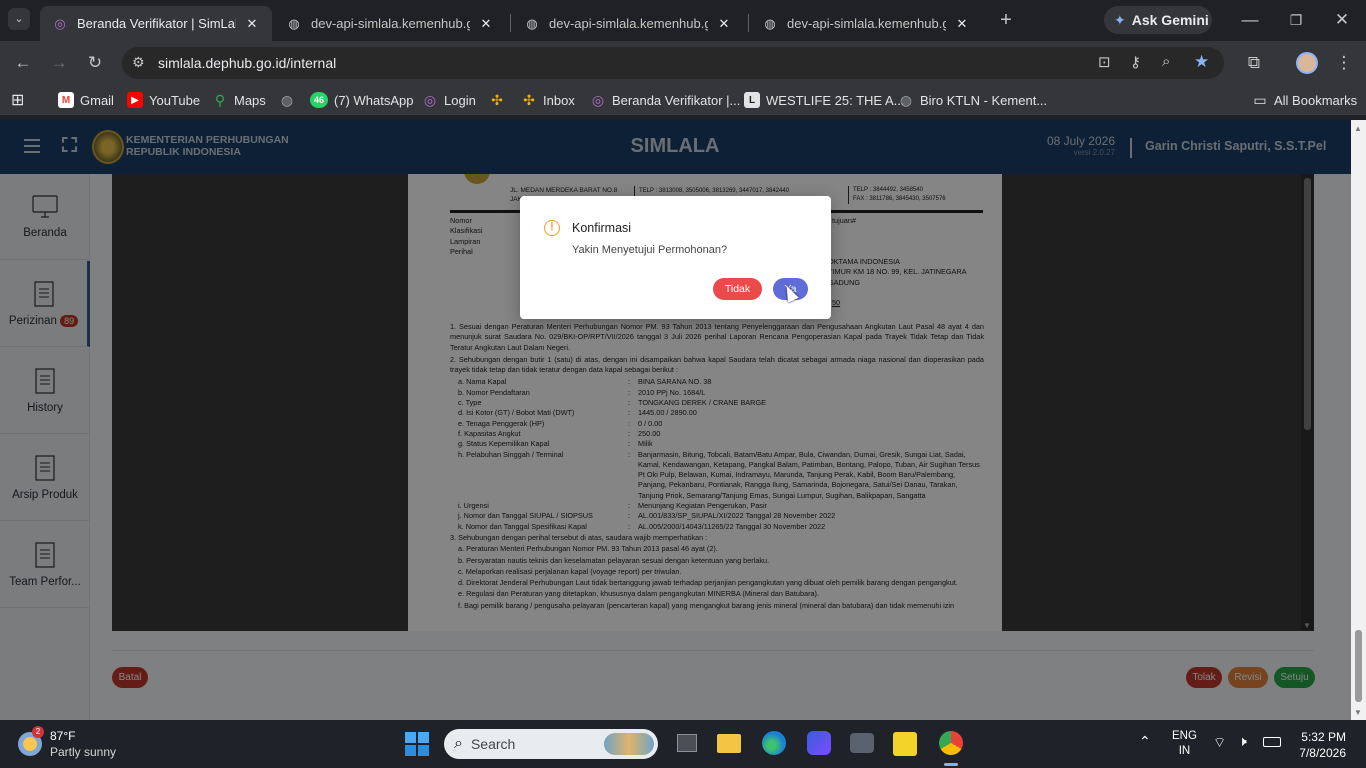 The height and width of the screenshot is (768, 1366). Describe the element at coordinates (1158, 20) in the screenshot. I see `ask-gemini-button: ✦ Ask Gemini` at that location.